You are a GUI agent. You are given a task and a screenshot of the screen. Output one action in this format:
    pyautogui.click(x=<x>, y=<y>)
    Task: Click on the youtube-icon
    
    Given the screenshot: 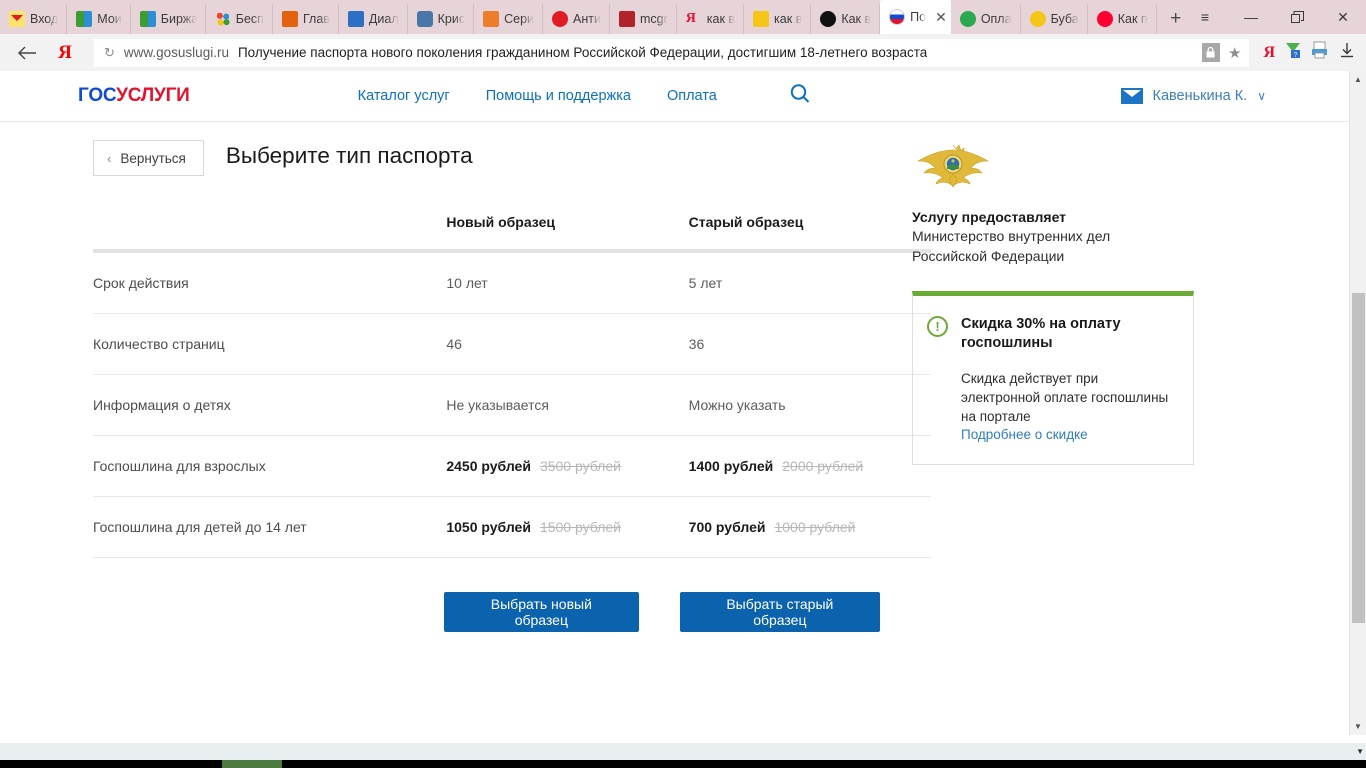 What is the action you would take?
    pyautogui.click(x=1104, y=19)
    